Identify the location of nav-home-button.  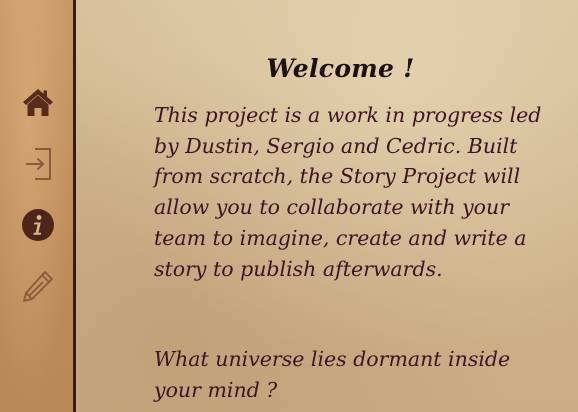
(38, 102).